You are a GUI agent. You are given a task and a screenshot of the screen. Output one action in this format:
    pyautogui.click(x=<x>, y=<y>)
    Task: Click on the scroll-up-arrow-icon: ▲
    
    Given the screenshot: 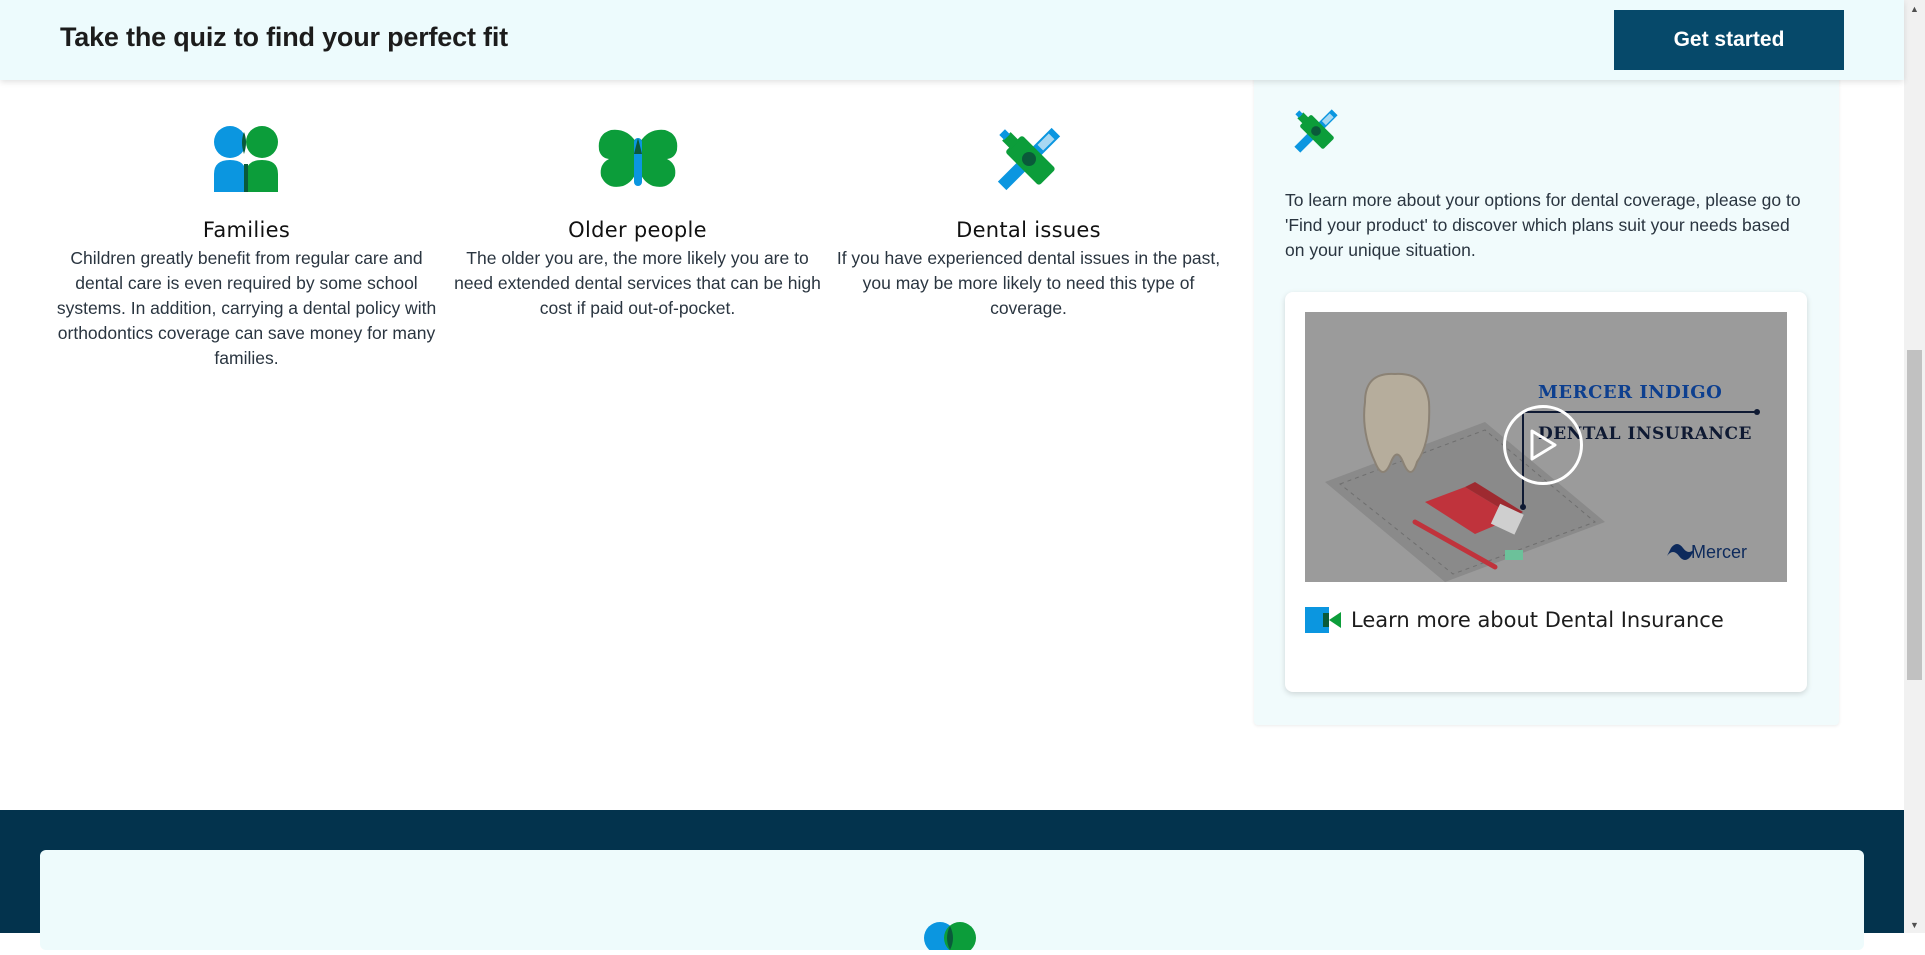 What is the action you would take?
    pyautogui.click(x=1914, y=8)
    